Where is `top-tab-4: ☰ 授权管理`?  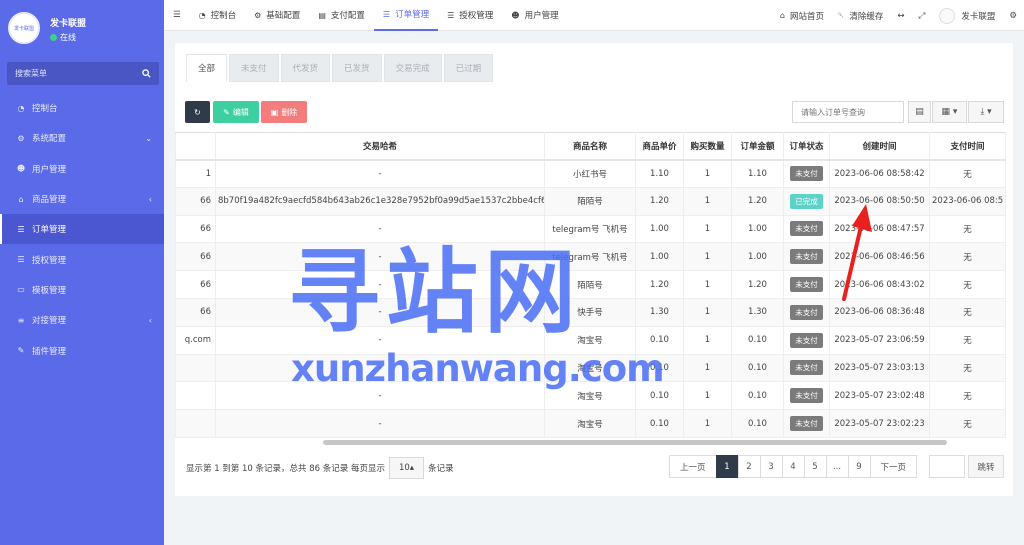
top-tab-4: ☰ 授权管理 is located at coordinates (470, 15).